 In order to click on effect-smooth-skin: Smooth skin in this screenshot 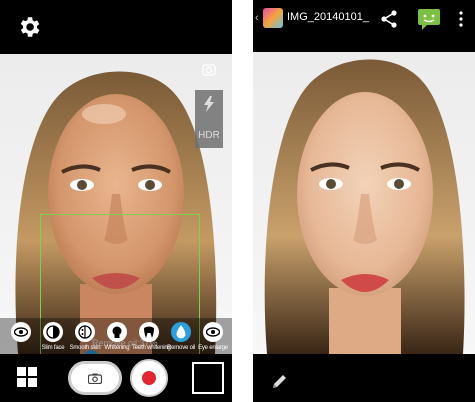, I will do `click(85, 338)`.